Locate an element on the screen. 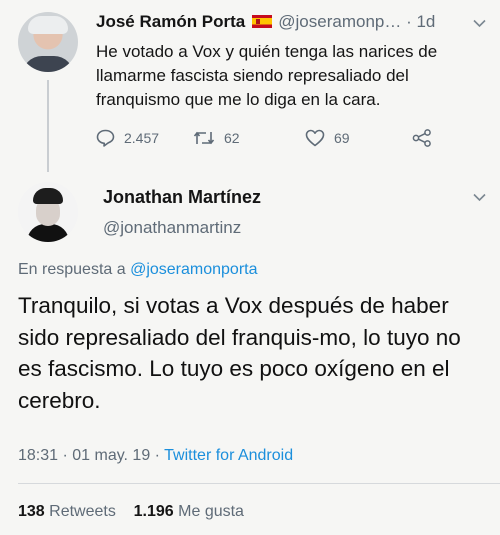 The width and height of the screenshot is (500, 535). tweet-time: · 1d is located at coordinates (420, 21).